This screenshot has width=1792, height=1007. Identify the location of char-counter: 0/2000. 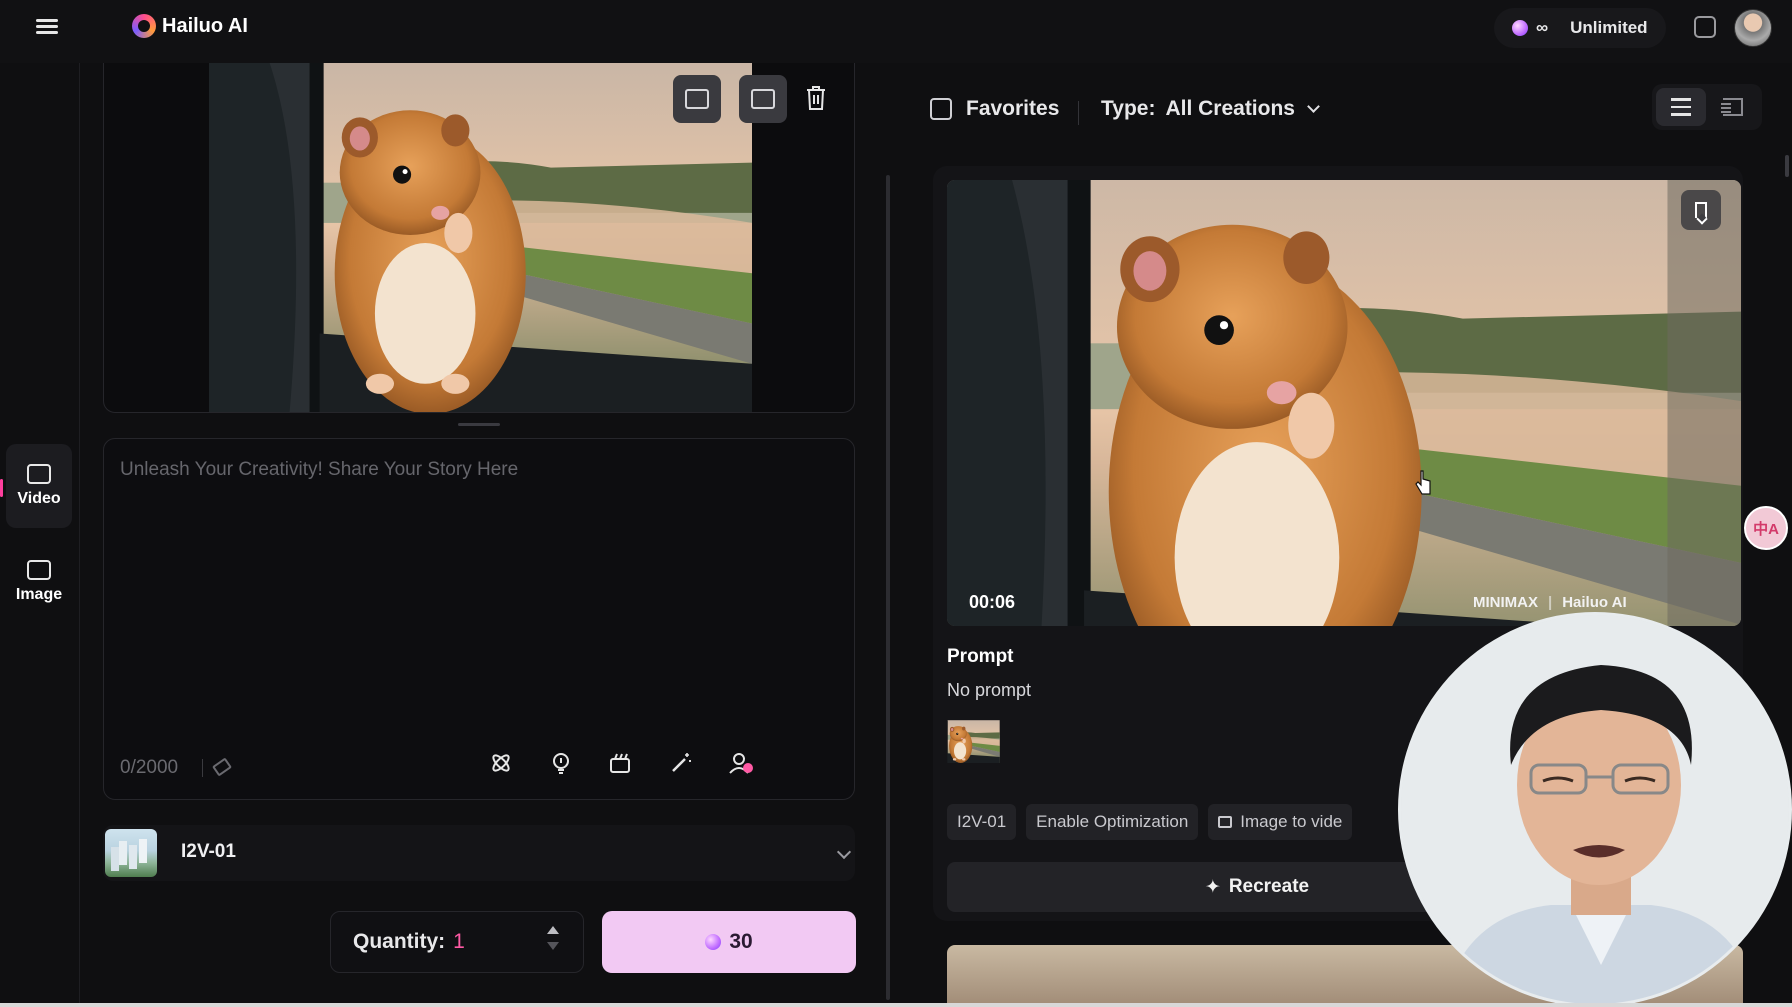
(149, 767).